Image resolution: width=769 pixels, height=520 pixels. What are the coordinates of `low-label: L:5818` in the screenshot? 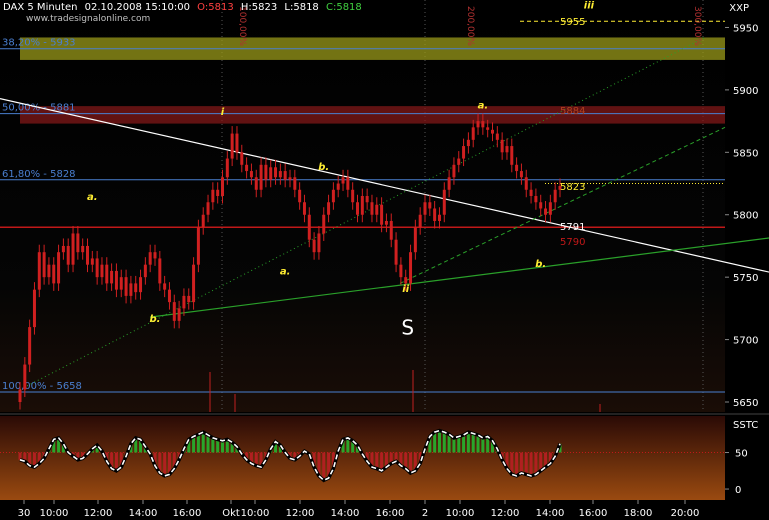 It's located at (301, 7).